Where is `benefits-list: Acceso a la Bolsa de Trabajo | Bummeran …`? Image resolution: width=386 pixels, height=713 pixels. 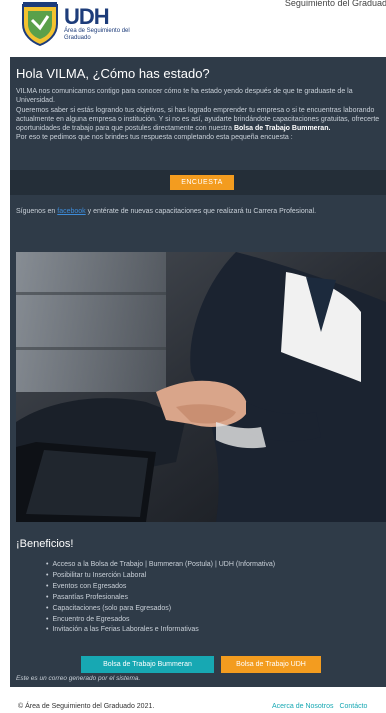 benefits-list: Acceso a la Bolsa de Trabajo | Bummeran … is located at coordinates (160, 598).